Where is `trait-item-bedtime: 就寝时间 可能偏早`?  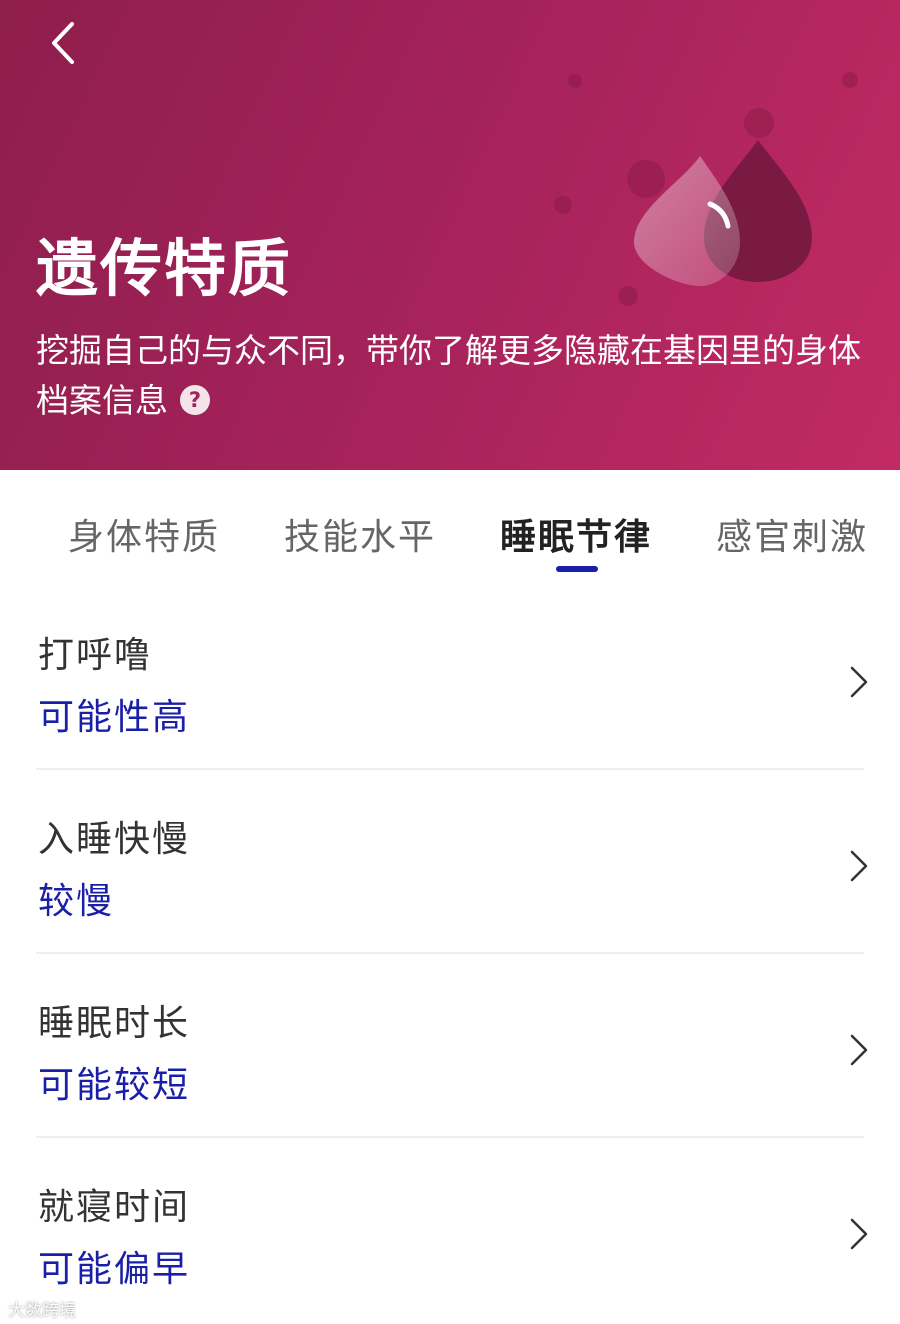
trait-item-bedtime: 就寝时间 可能偏早 is located at coordinates (450, 1230).